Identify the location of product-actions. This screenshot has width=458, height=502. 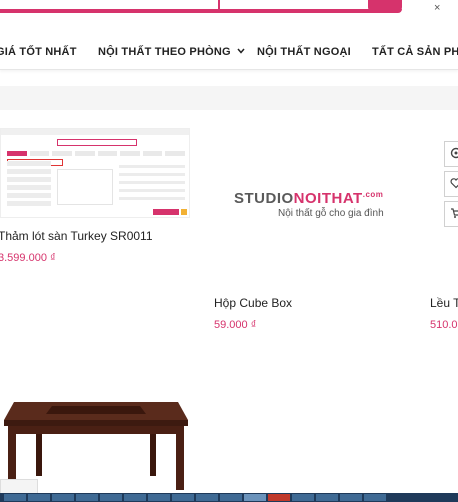
(451, 186).